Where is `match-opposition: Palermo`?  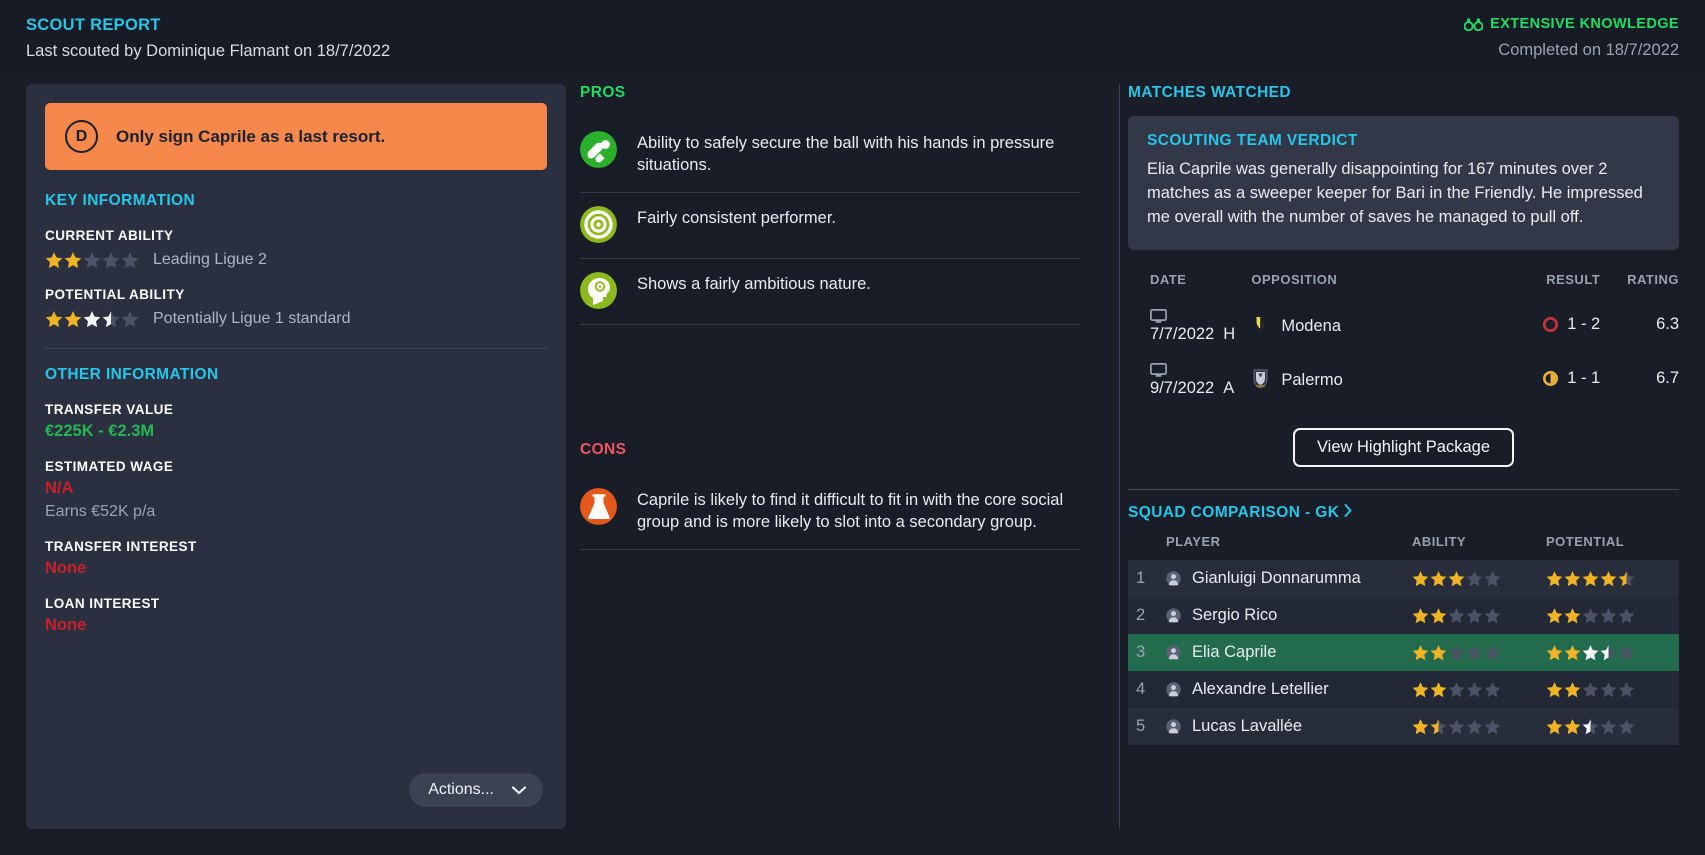 match-opposition: Palermo is located at coordinates (1312, 379).